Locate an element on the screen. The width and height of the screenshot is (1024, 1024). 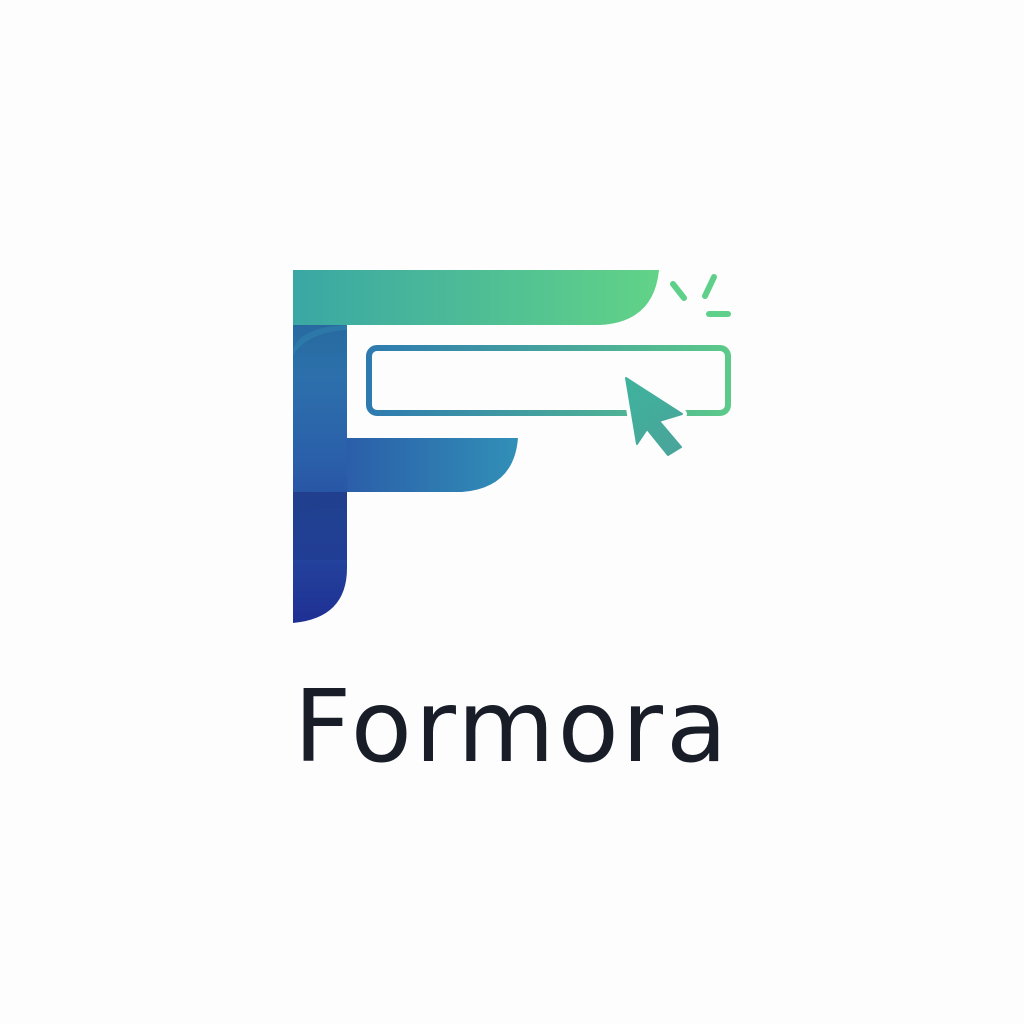
brand-name: Formora is located at coordinates (512, 726).